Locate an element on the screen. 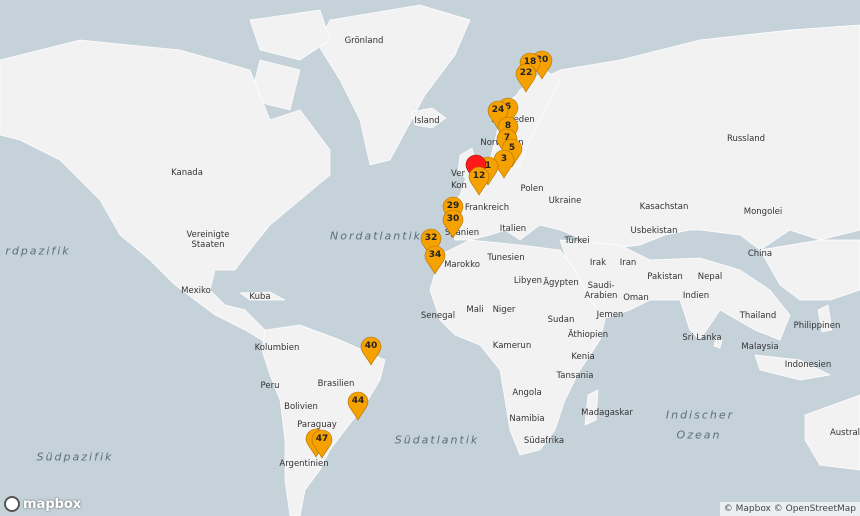  label-saudi: Saudi-Arabien is located at coordinates (601, 291).